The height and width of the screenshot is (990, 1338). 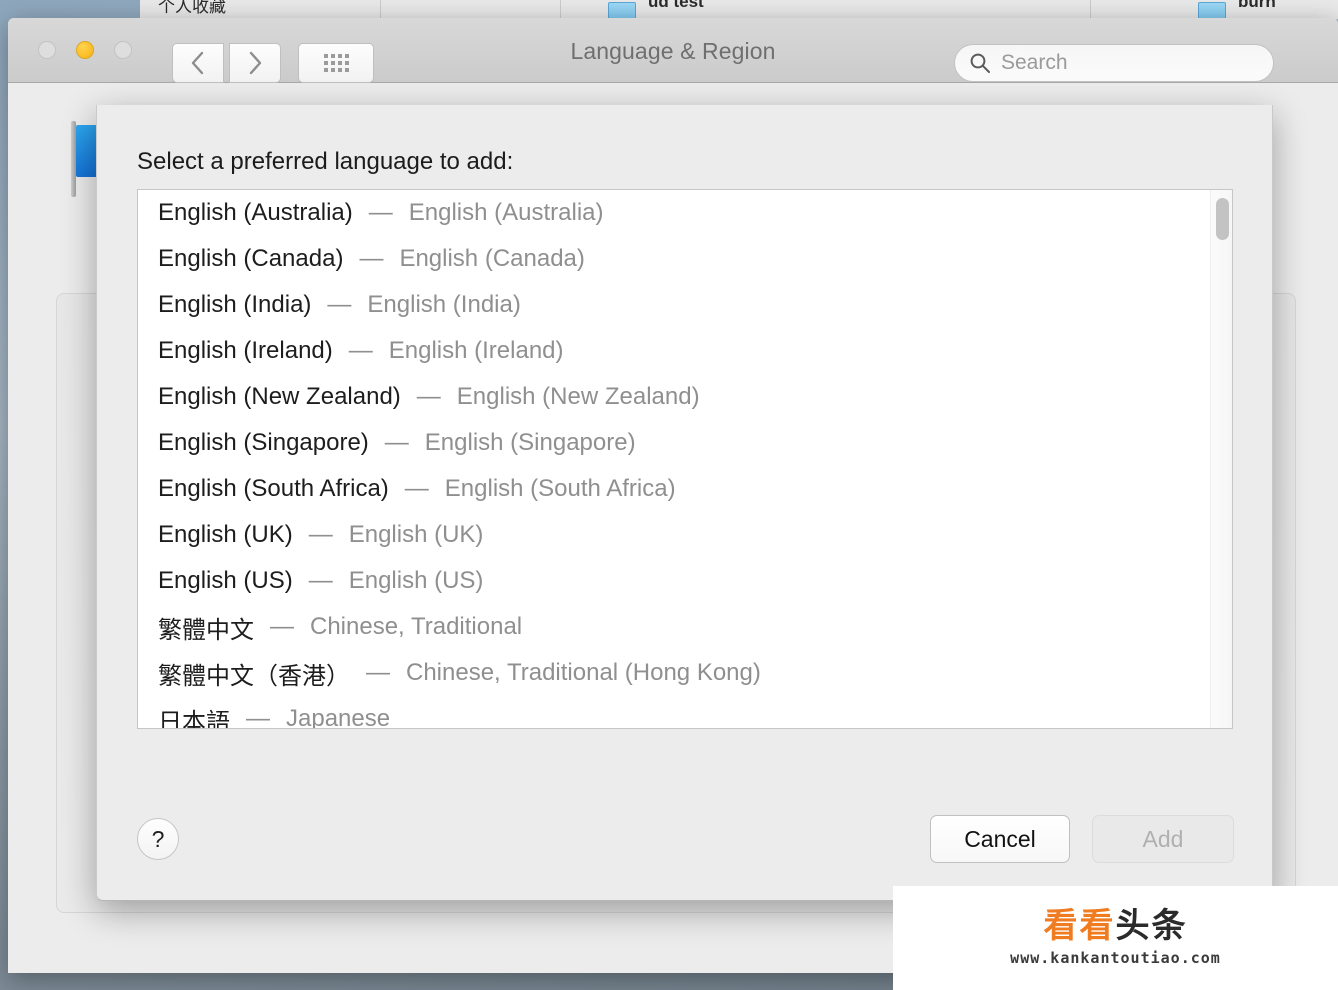 What do you see at coordinates (279, 396) in the screenshot?
I see `language-native-name: English (New Zealand)` at bounding box center [279, 396].